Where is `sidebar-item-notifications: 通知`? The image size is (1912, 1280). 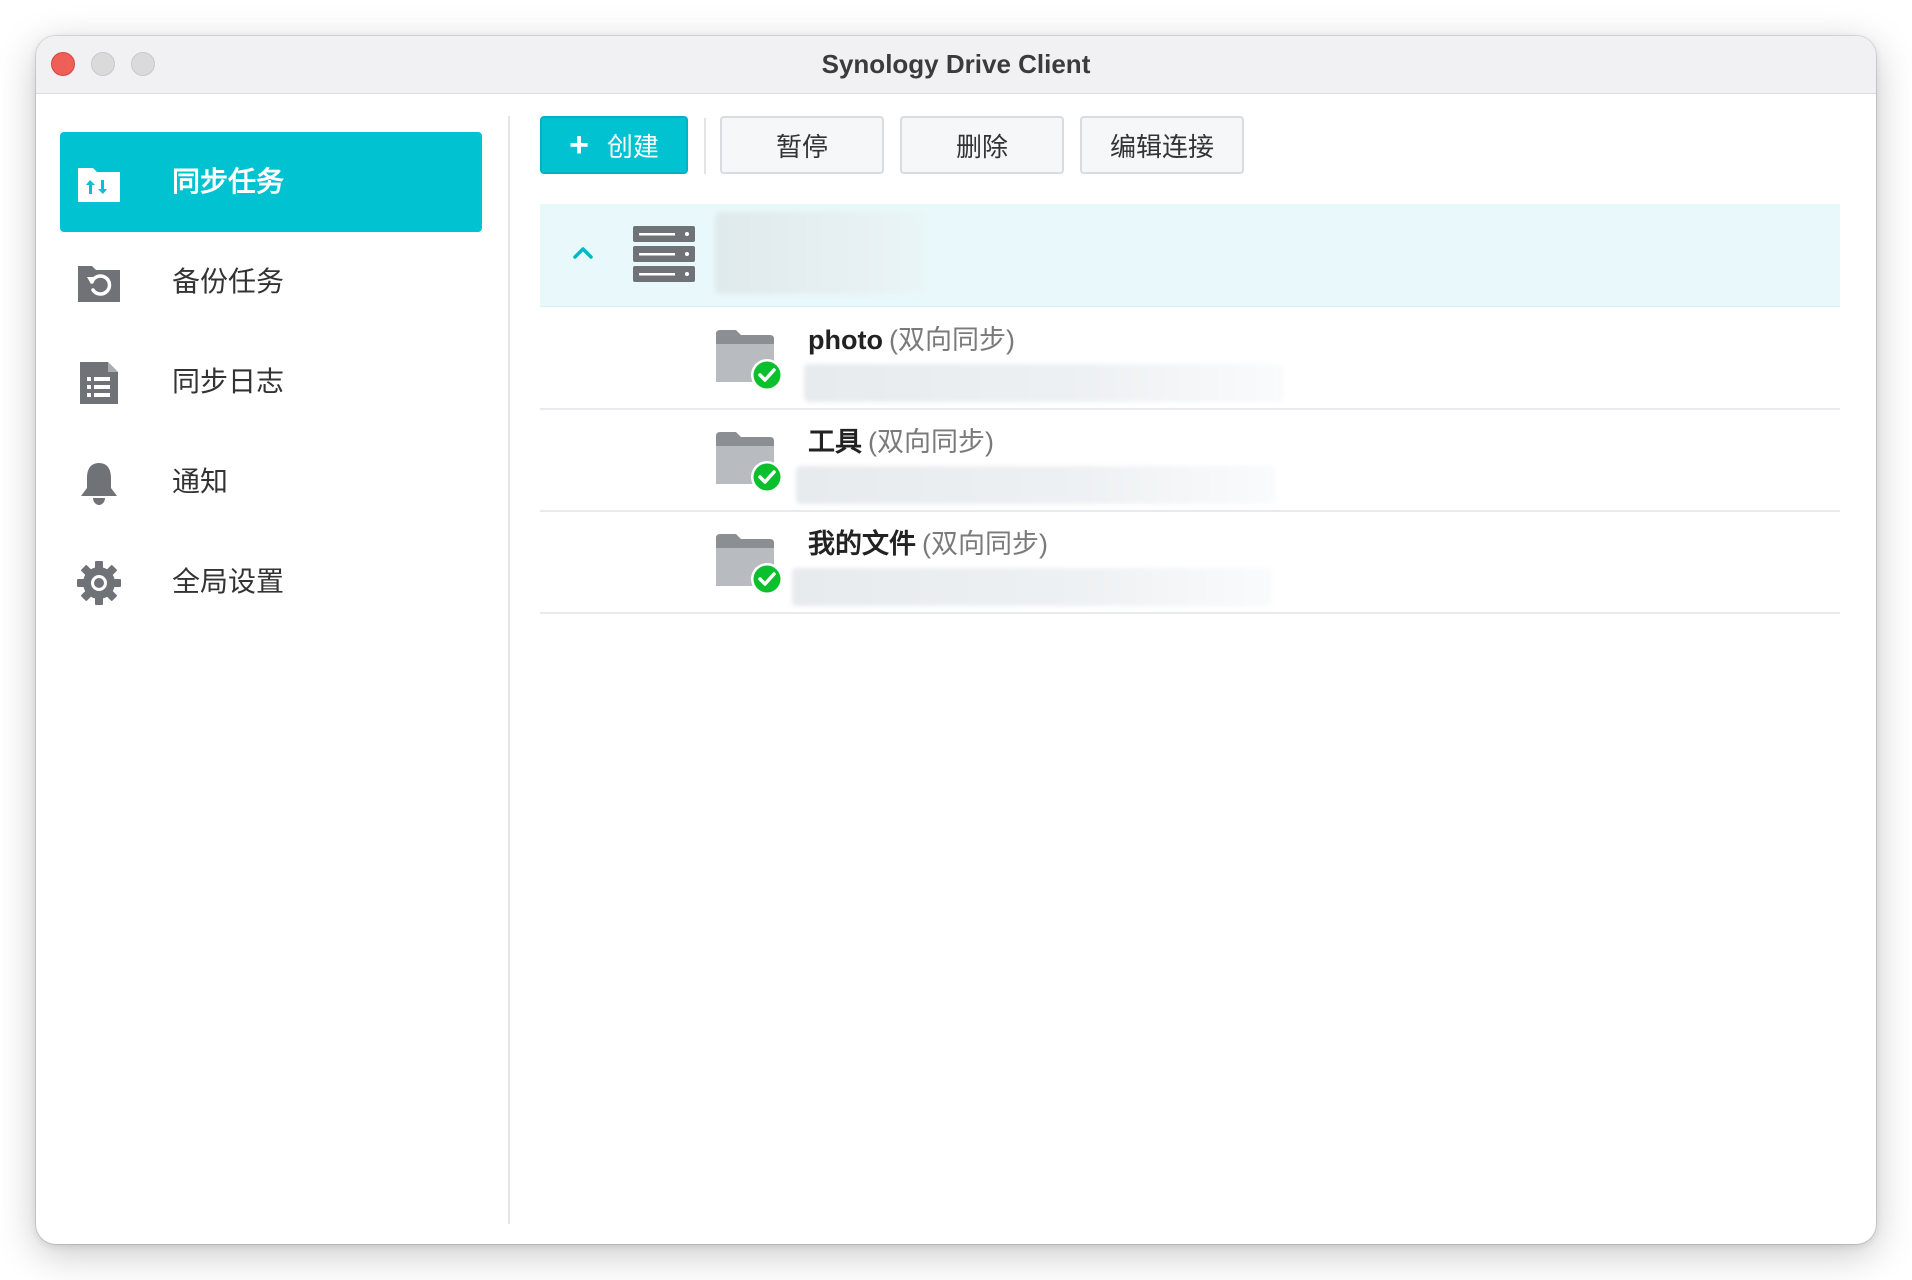 sidebar-item-notifications: 通知 is located at coordinates (271, 482).